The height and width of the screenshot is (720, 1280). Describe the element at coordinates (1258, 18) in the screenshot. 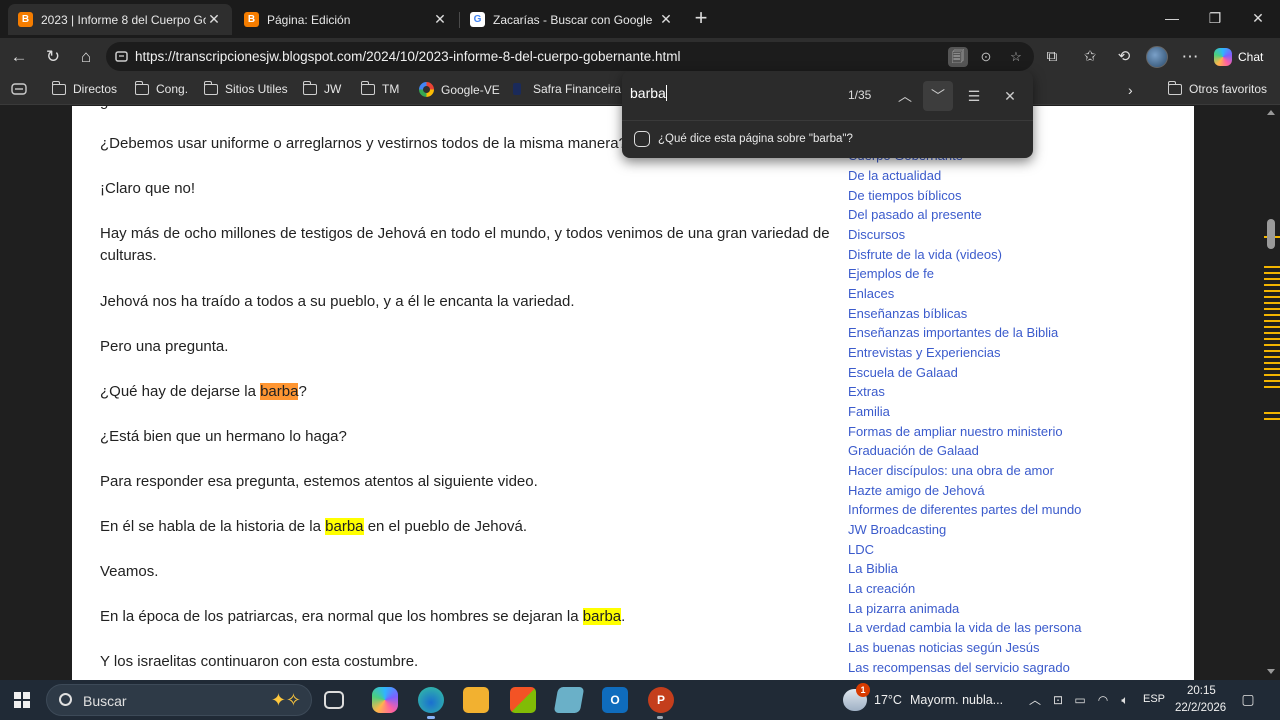

I see `close-window-button: ✕` at that location.